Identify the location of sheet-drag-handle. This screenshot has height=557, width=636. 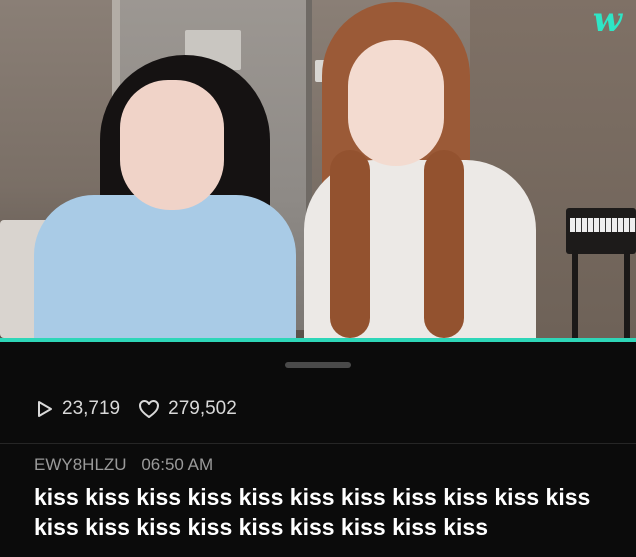
(318, 365).